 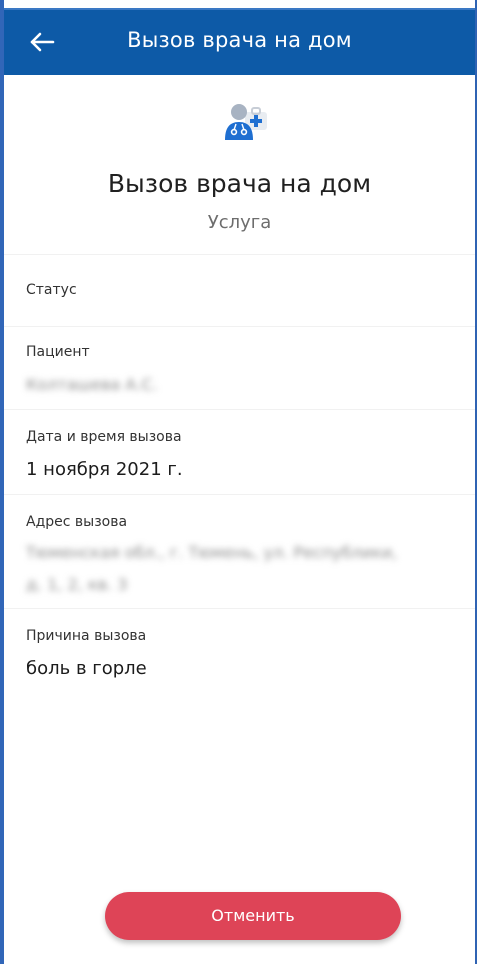 I want to click on status-label: Статус, so click(x=51, y=290).